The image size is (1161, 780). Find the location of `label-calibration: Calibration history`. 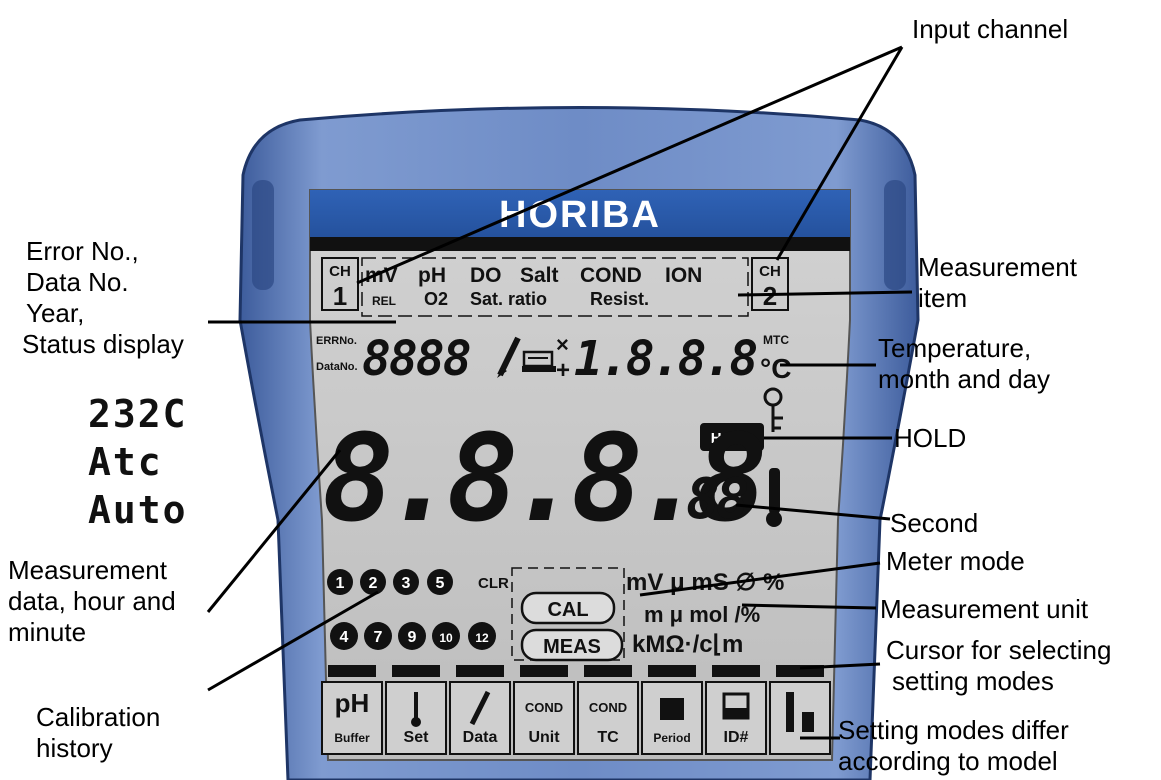

label-calibration: Calibration history is located at coordinates (98, 733).